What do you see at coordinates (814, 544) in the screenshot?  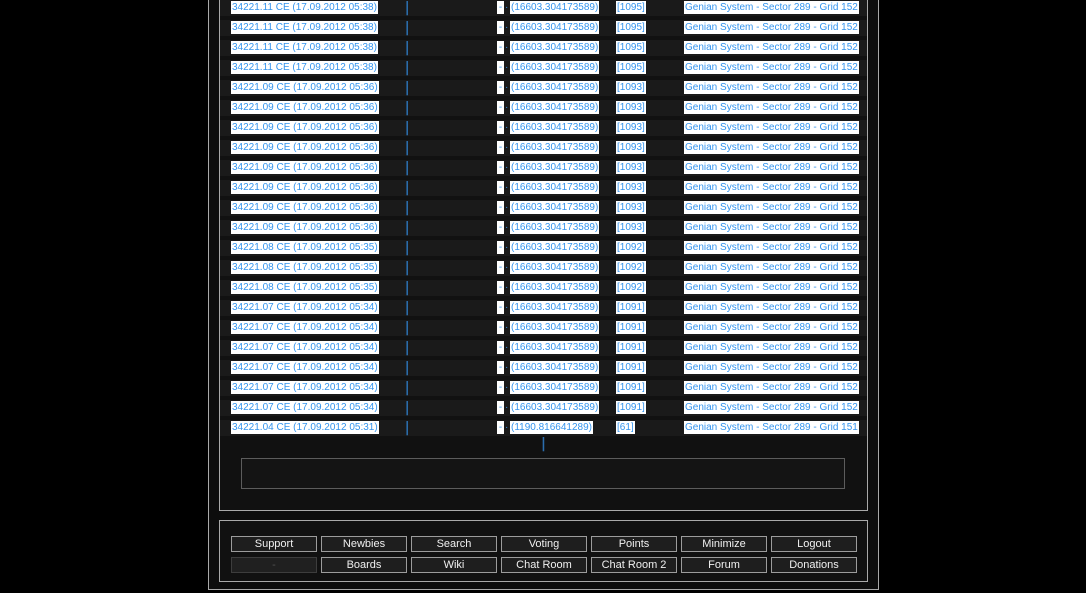 I see `footer-button-logout: Logout` at bounding box center [814, 544].